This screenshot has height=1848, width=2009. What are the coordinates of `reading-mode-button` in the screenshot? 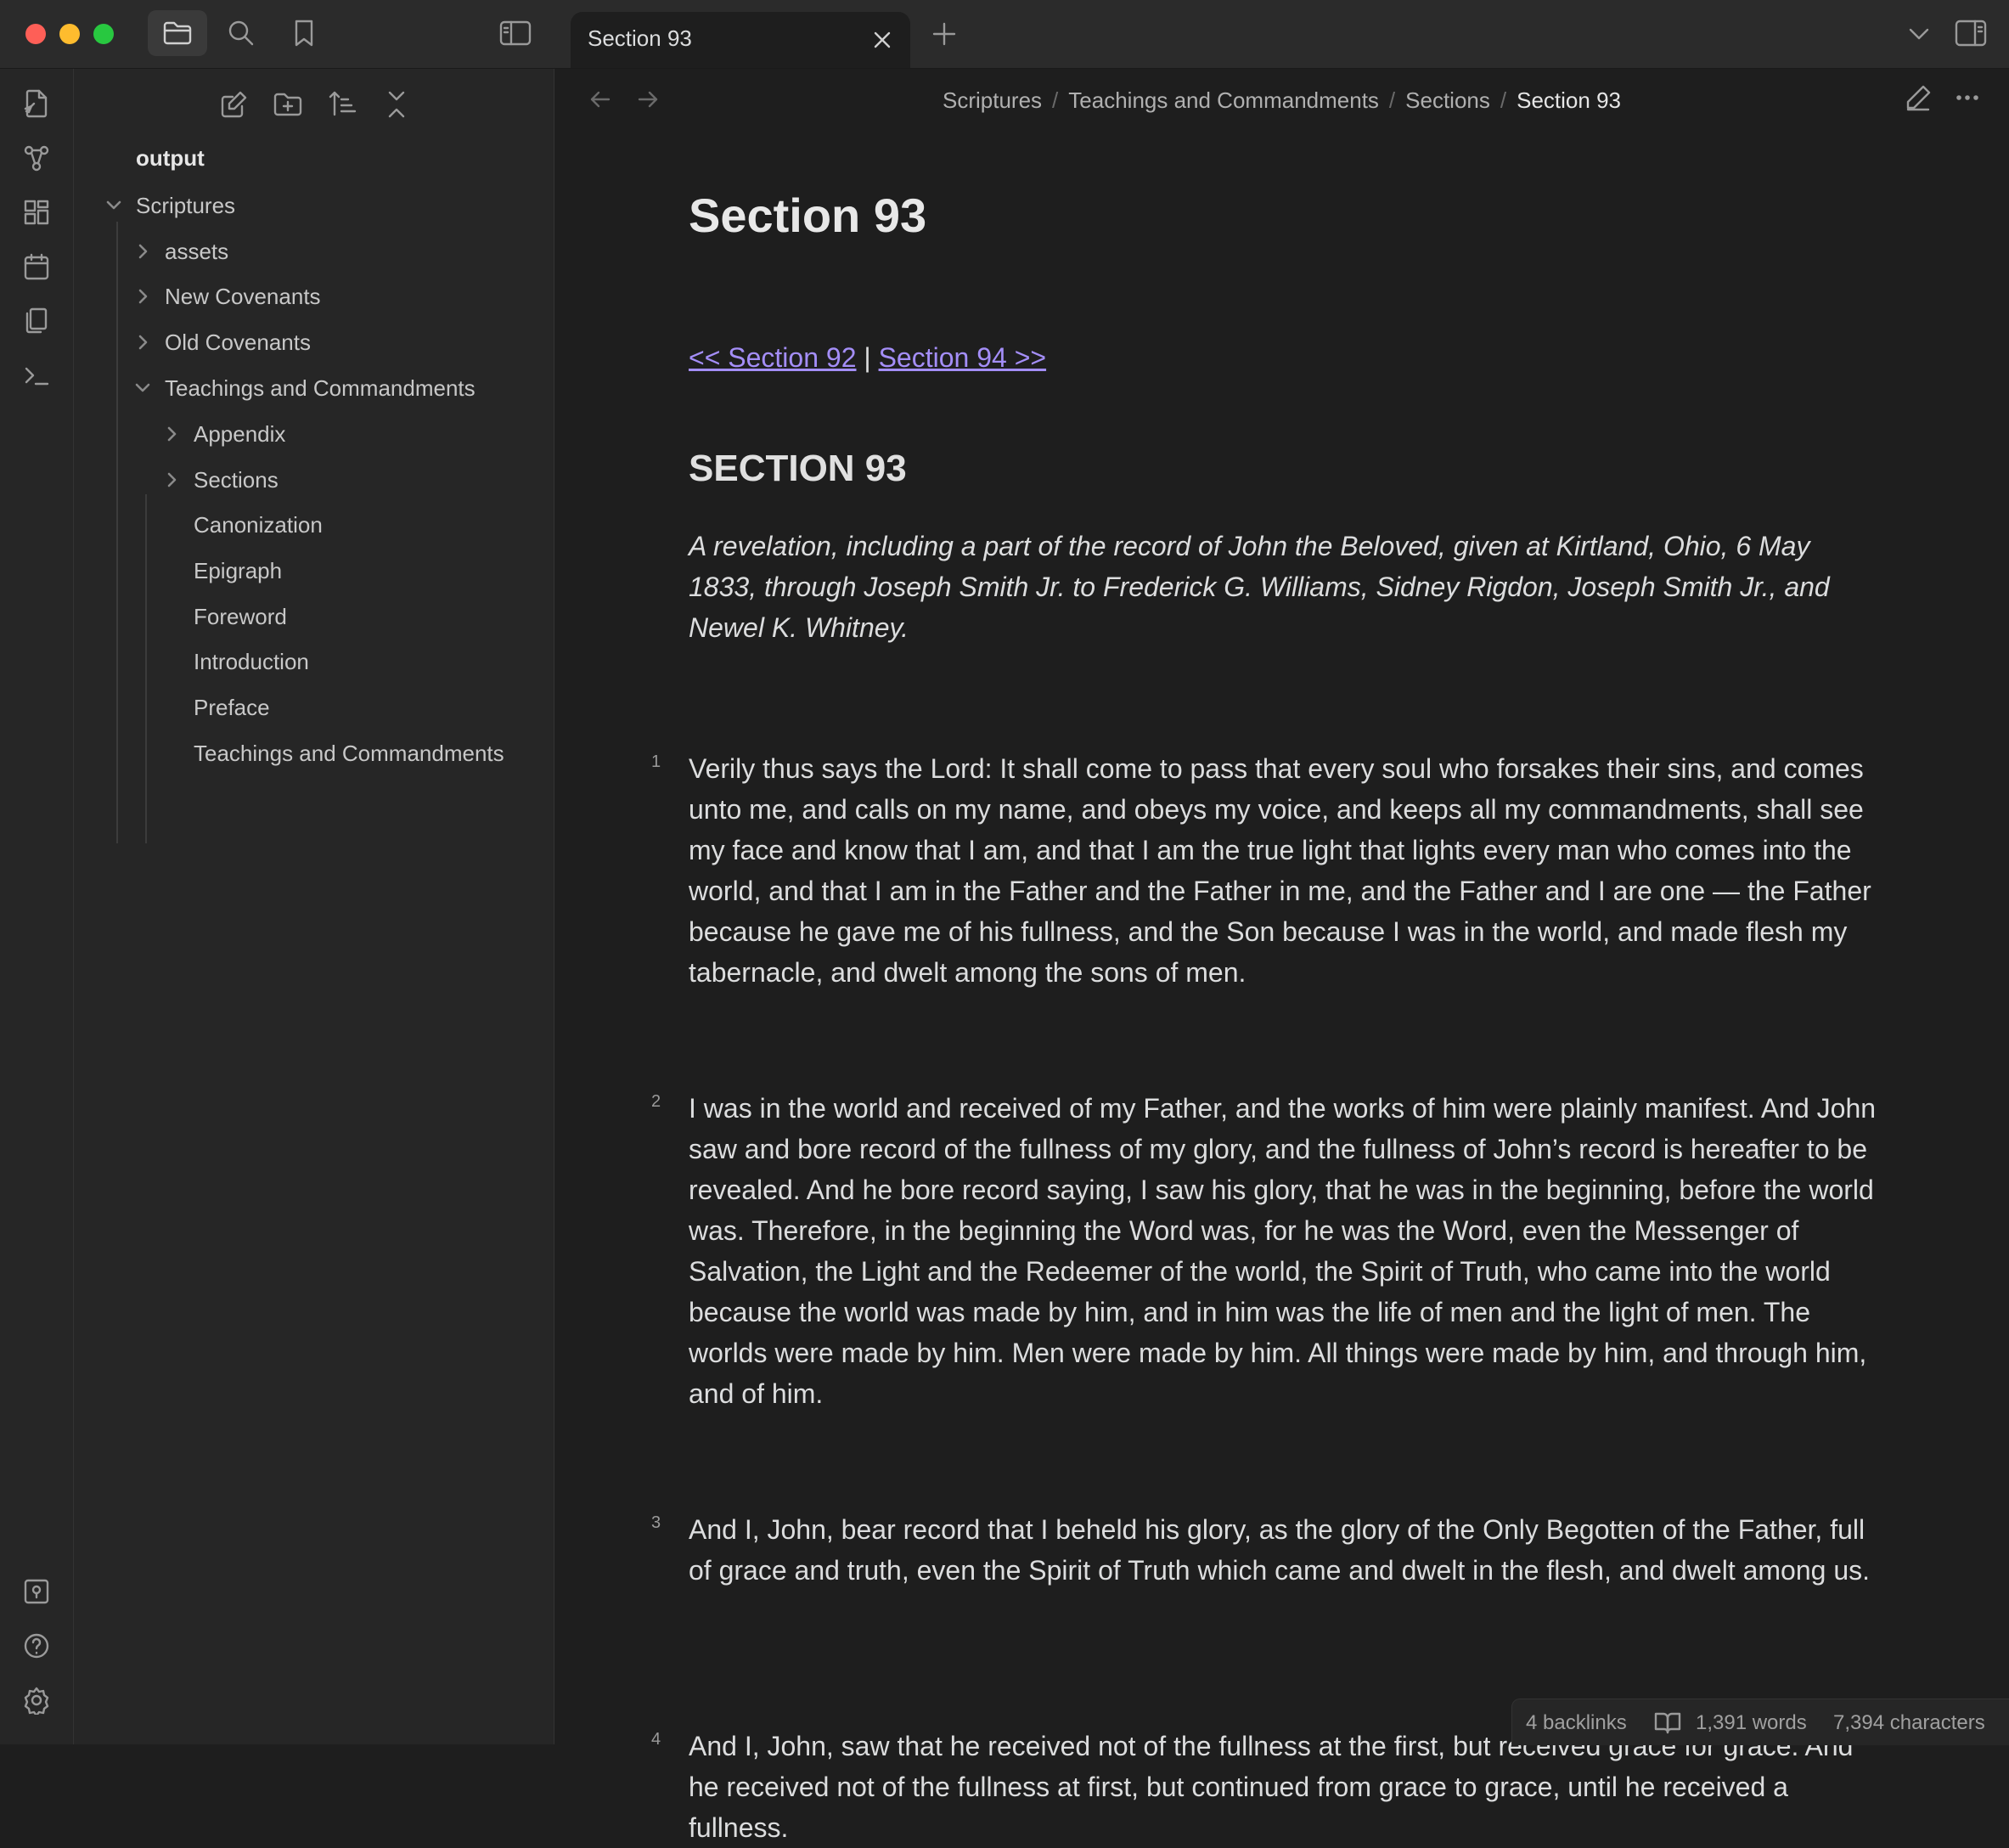 It's located at (1667, 1723).